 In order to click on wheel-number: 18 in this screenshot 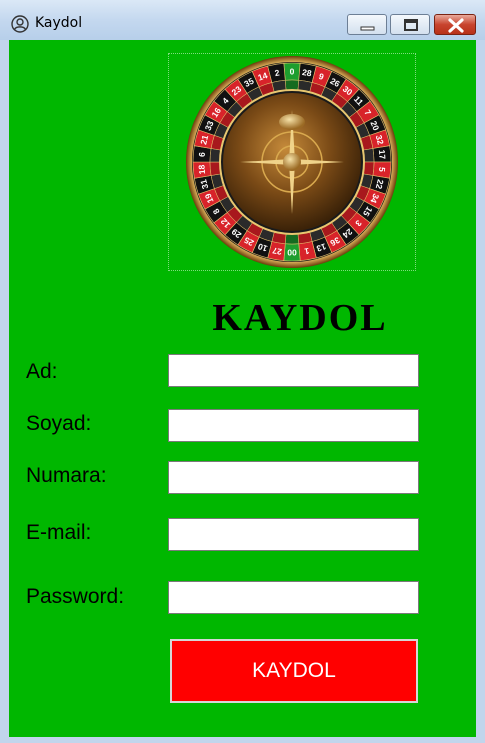, I will do `click(201, 169)`.